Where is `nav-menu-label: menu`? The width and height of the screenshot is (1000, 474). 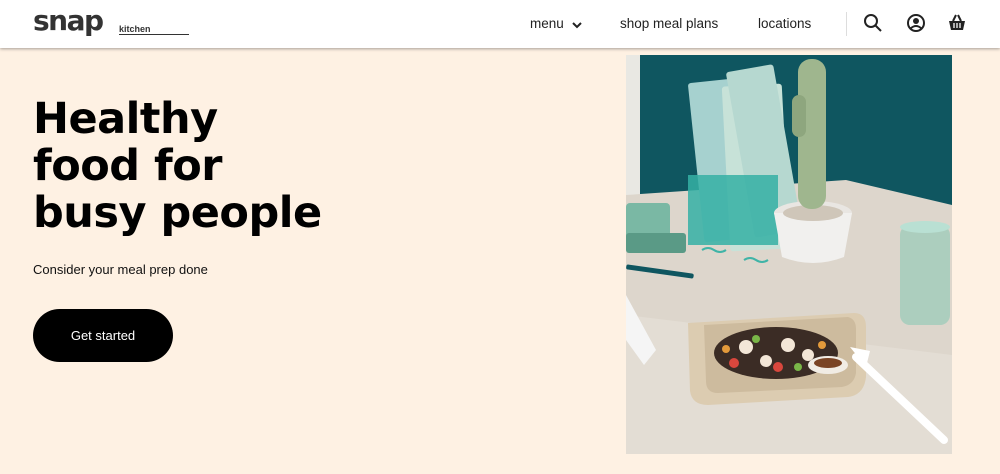 nav-menu-label: menu is located at coordinates (547, 23).